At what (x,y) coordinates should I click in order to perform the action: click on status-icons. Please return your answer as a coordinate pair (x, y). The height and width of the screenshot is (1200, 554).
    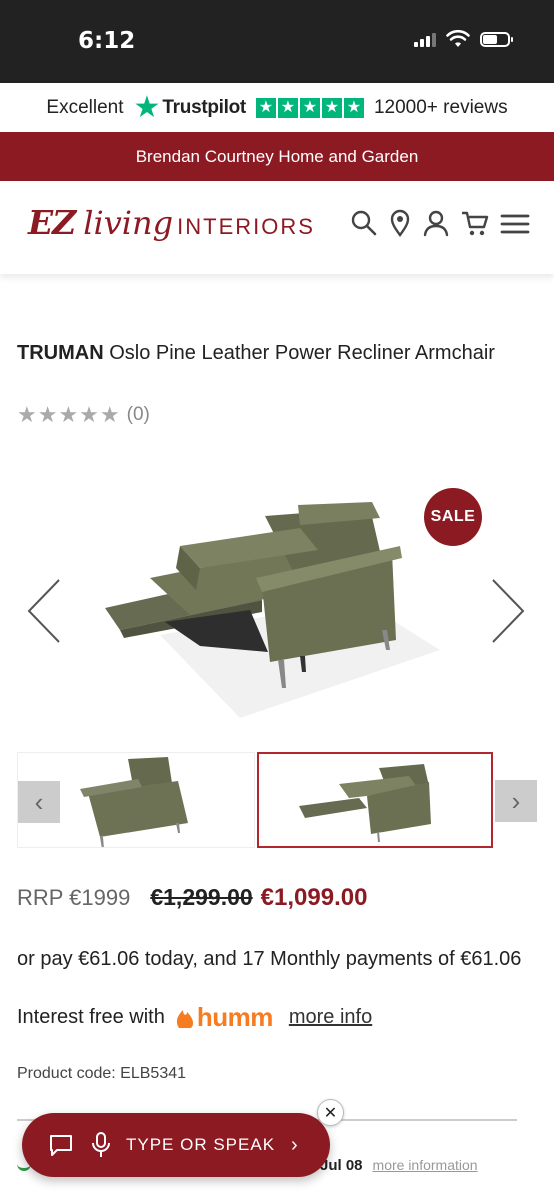
    Looking at the image, I should click on (463, 39).